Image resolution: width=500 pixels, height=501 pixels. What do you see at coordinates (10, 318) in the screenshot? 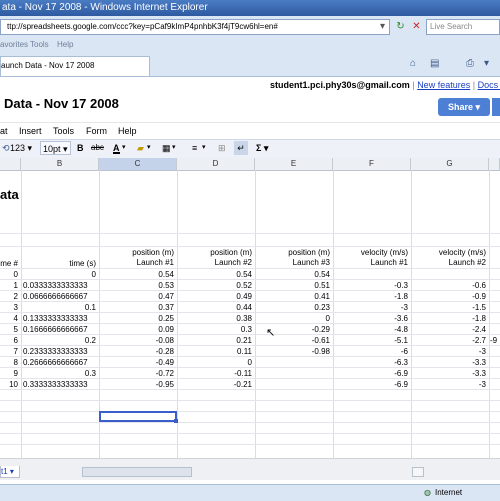
I see `cell-a: 4` at bounding box center [10, 318].